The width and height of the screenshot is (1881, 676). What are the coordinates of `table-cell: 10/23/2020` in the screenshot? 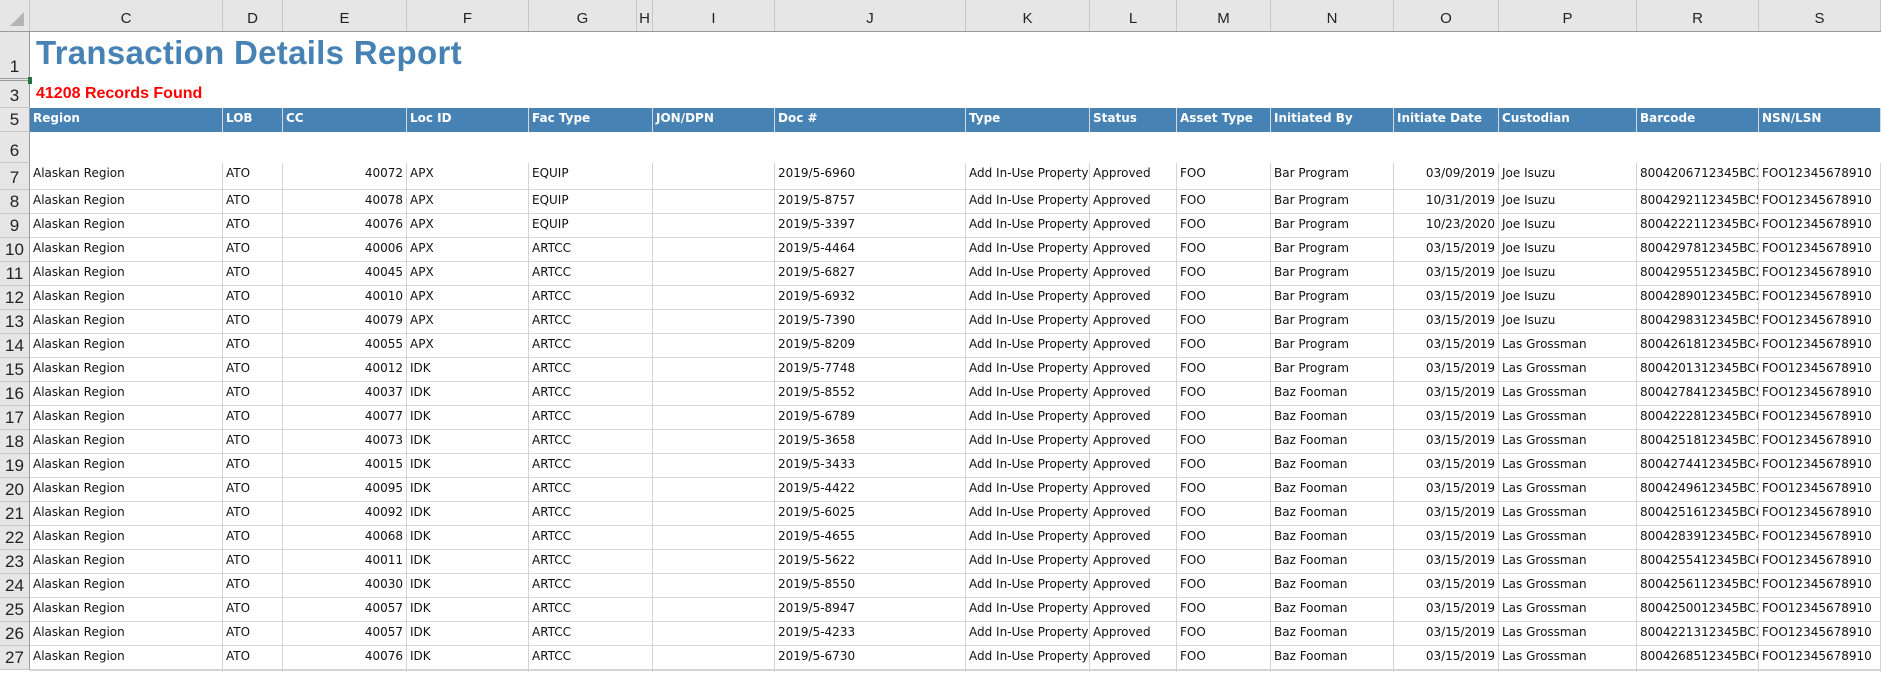 It's located at (1446, 225).